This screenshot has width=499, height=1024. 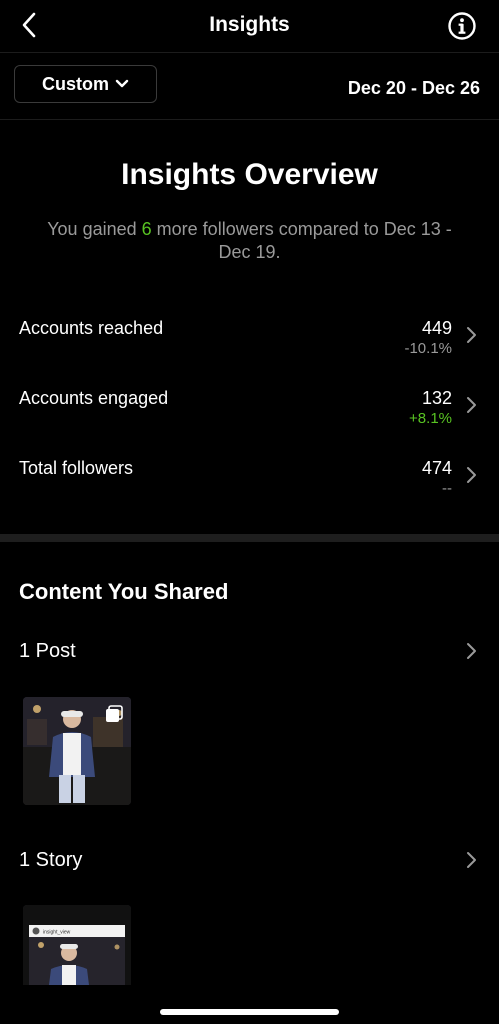 I want to click on gained-count: 6, so click(x=146, y=229).